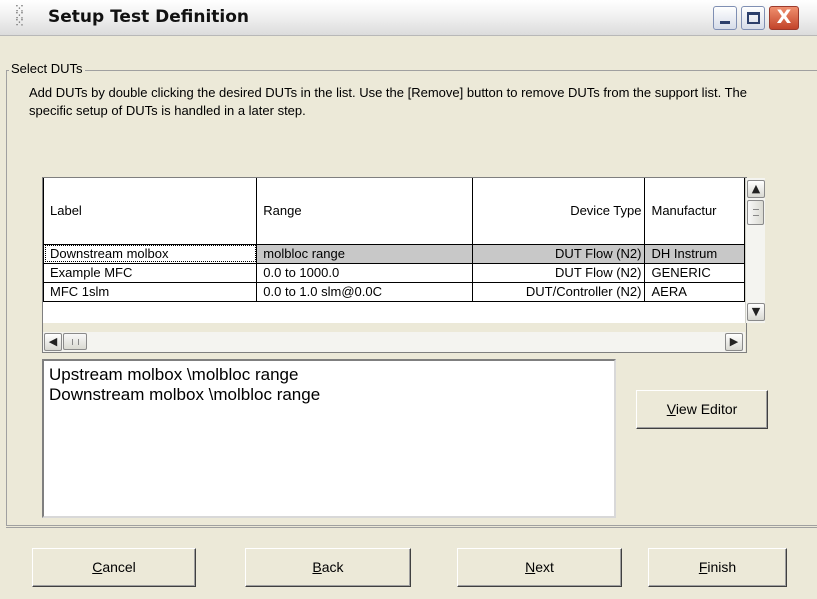 Image resolution: width=817 pixels, height=599 pixels. I want to click on column-header-label: Label, so click(150, 211).